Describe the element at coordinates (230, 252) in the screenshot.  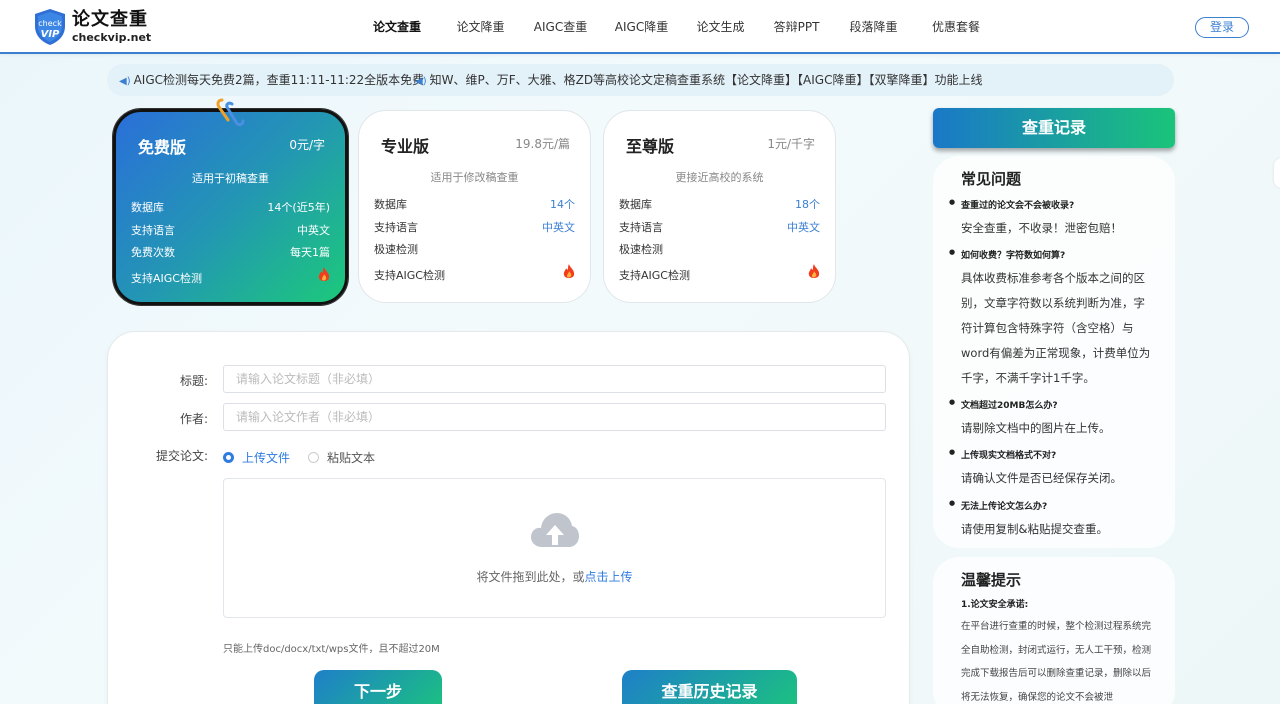
I see `plan-row: 免费次数 每天1篇` at that location.